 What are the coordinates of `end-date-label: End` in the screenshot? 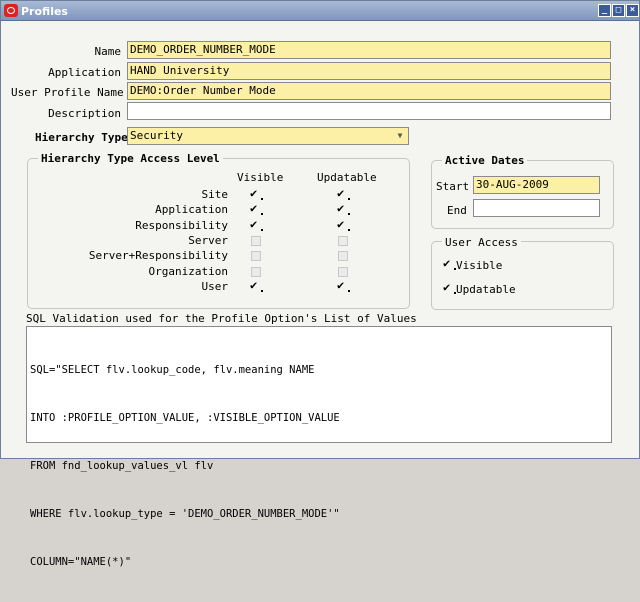 It's located at (457, 210).